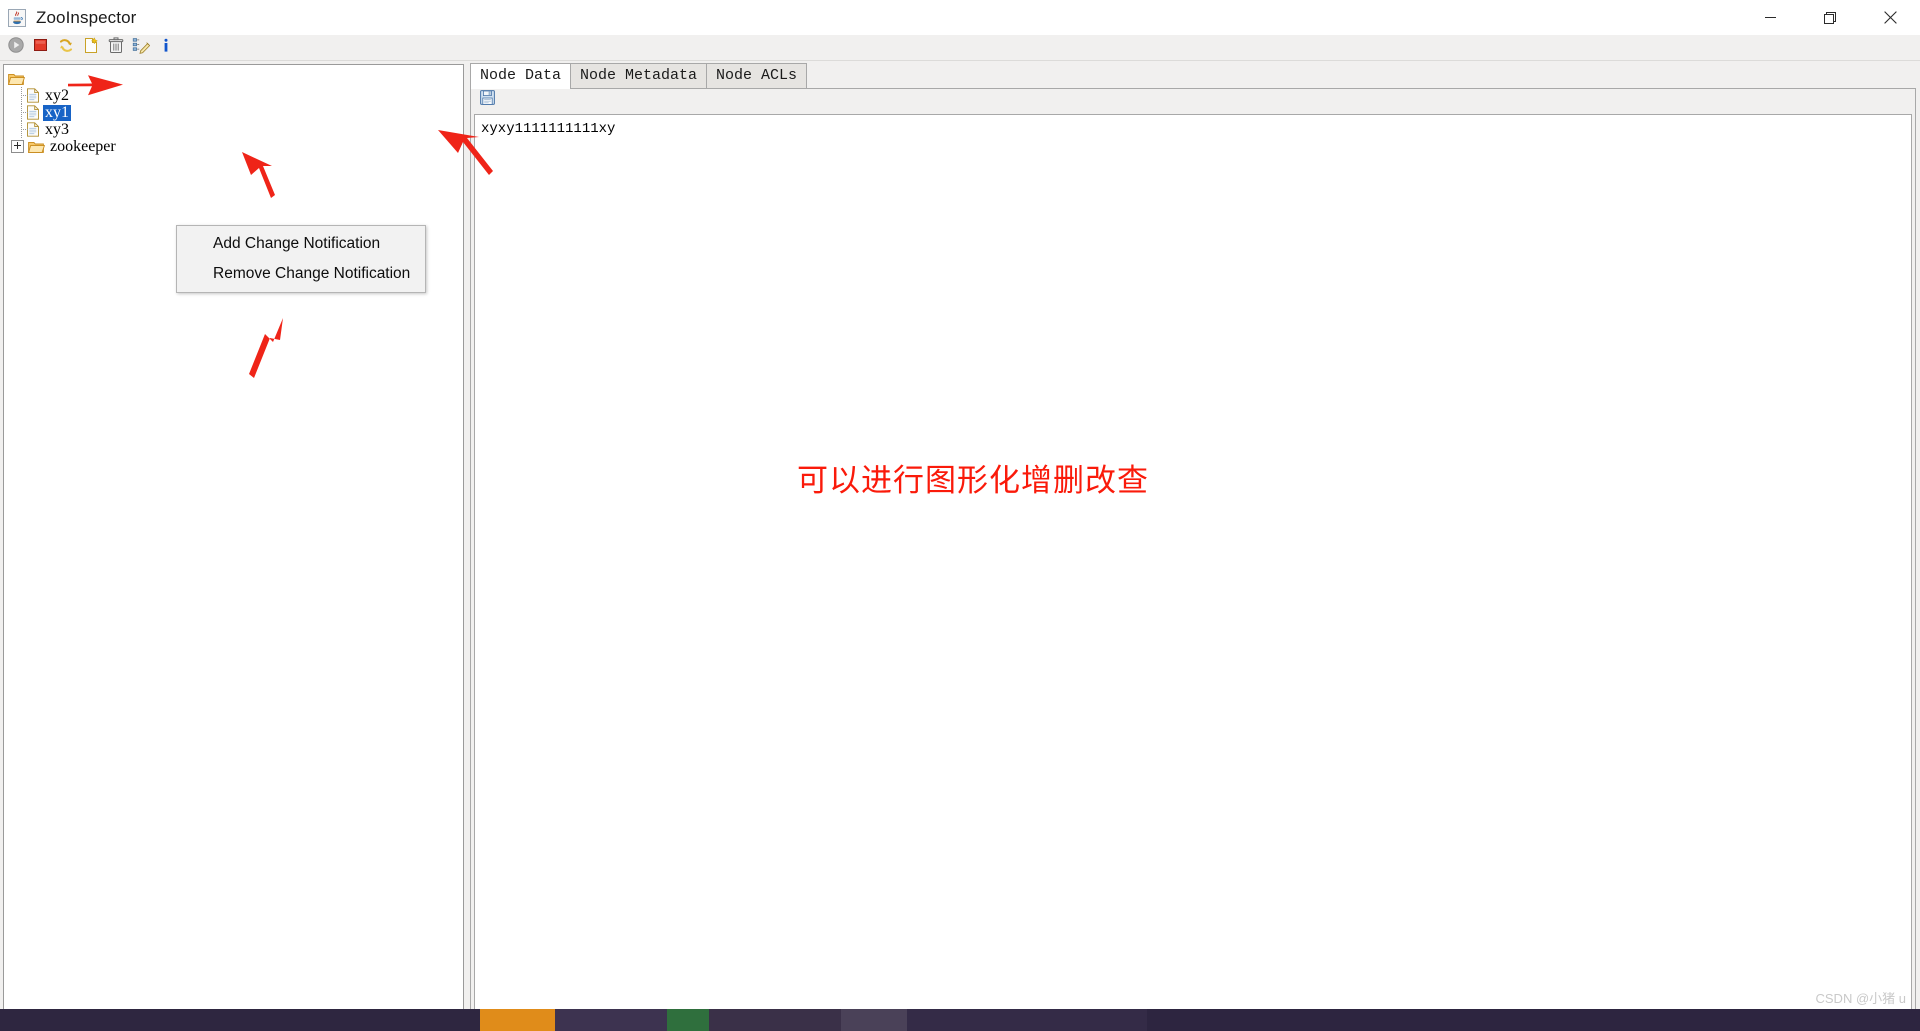  I want to click on trash-can-icon, so click(116, 47).